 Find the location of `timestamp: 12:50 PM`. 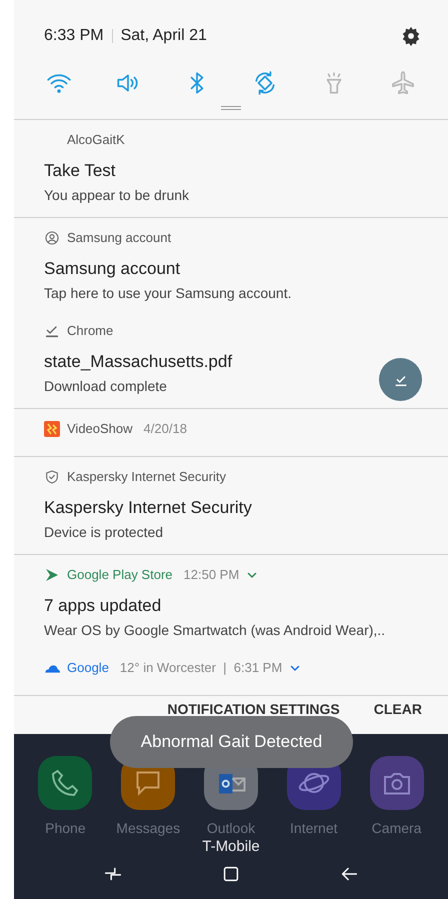

timestamp: 12:50 PM is located at coordinates (212, 575).